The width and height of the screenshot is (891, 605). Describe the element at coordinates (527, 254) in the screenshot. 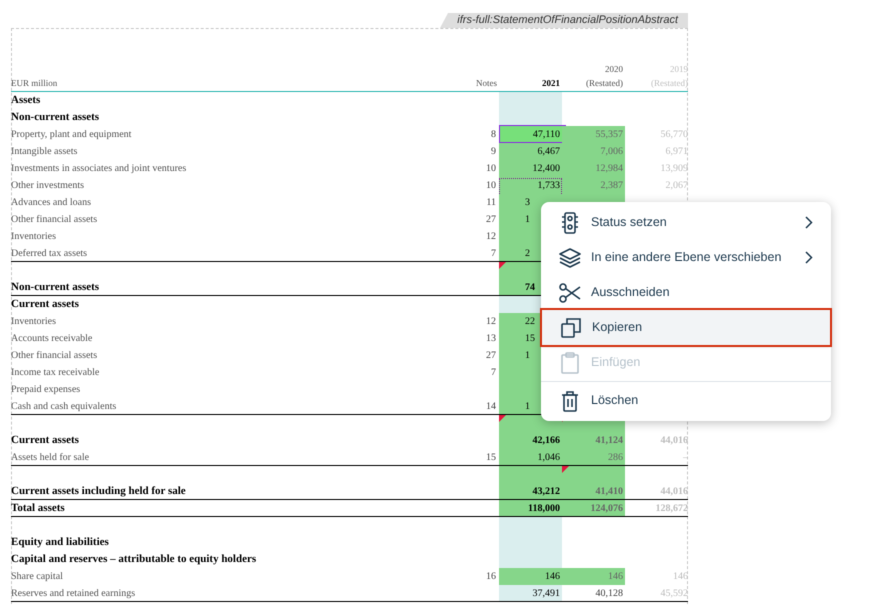

I see `cell-value: 2` at that location.